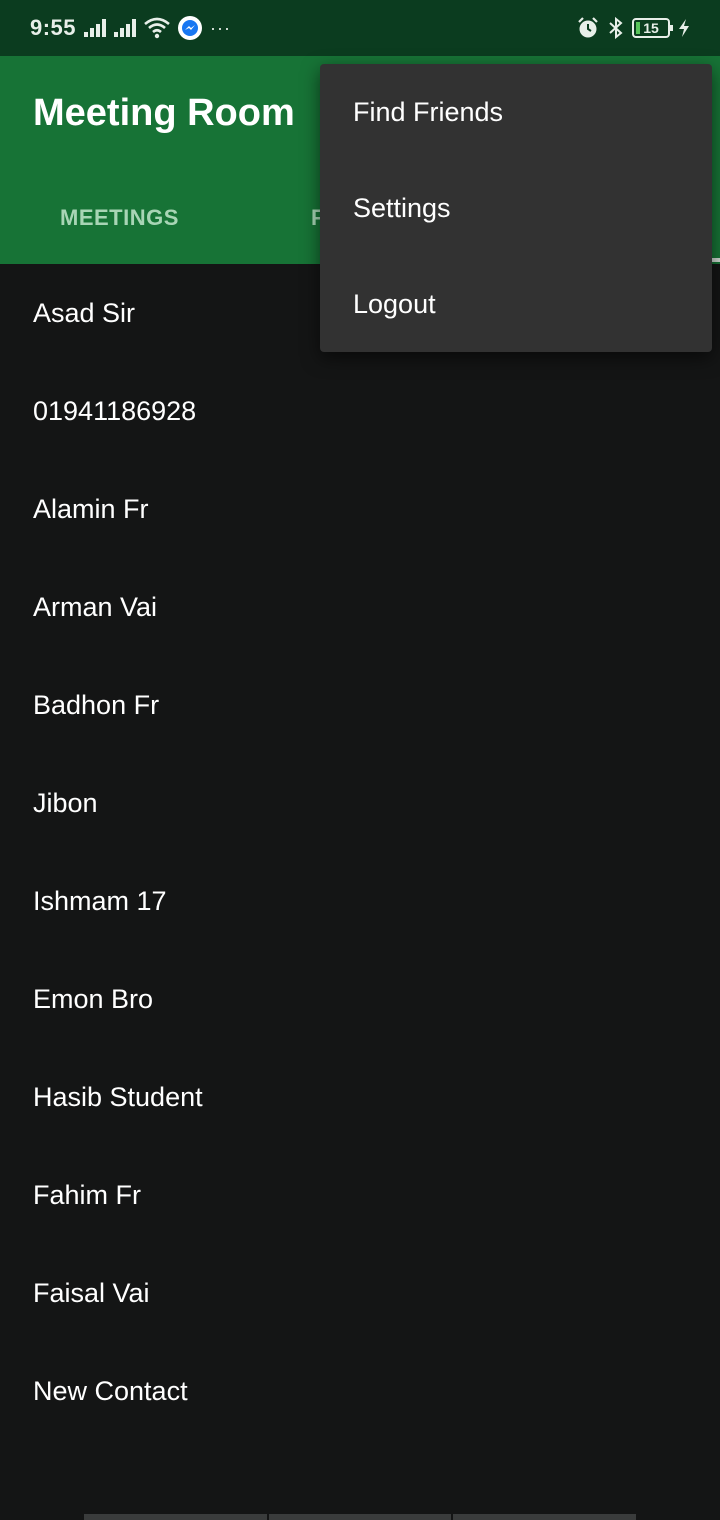  Describe the element at coordinates (360, 411) in the screenshot. I see `list-item: 01941186928` at that location.